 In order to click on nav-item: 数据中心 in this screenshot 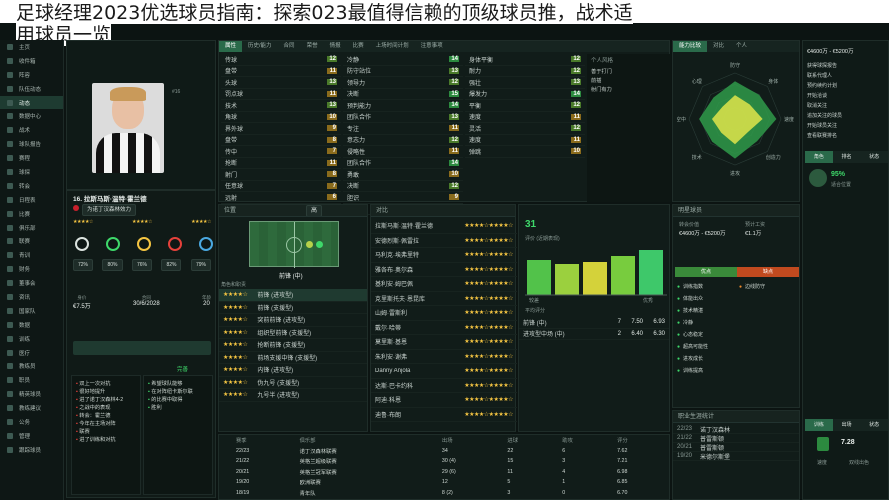, I will do `click(31, 116)`.